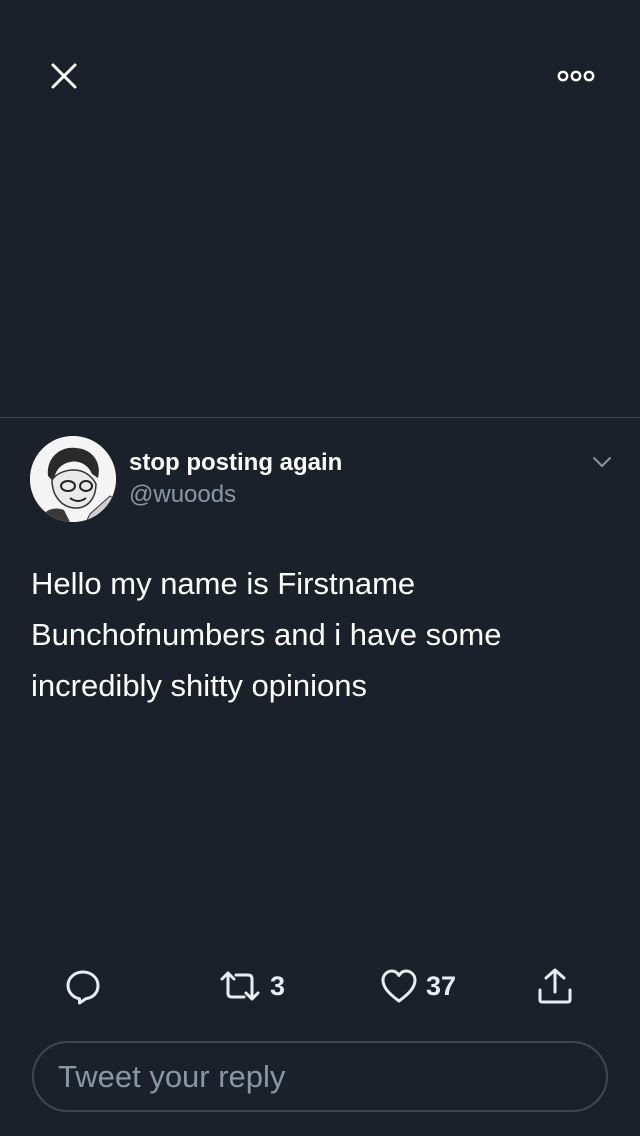  What do you see at coordinates (240, 986) in the screenshot?
I see `retweet-icon` at bounding box center [240, 986].